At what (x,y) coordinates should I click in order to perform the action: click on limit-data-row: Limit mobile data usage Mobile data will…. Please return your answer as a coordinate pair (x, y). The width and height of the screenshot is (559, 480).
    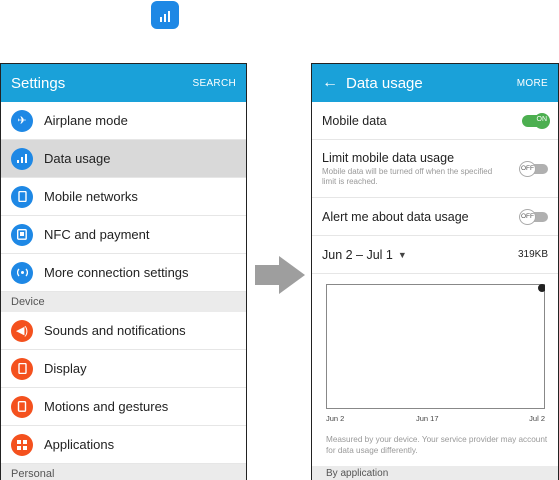
    Looking at the image, I should click on (435, 169).